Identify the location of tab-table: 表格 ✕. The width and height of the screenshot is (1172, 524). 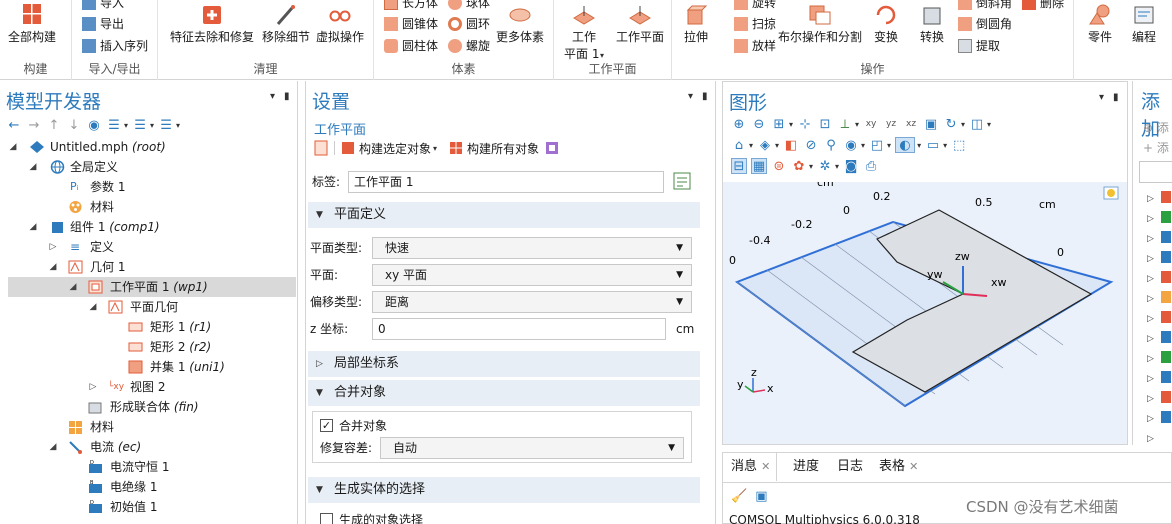
(898, 467).